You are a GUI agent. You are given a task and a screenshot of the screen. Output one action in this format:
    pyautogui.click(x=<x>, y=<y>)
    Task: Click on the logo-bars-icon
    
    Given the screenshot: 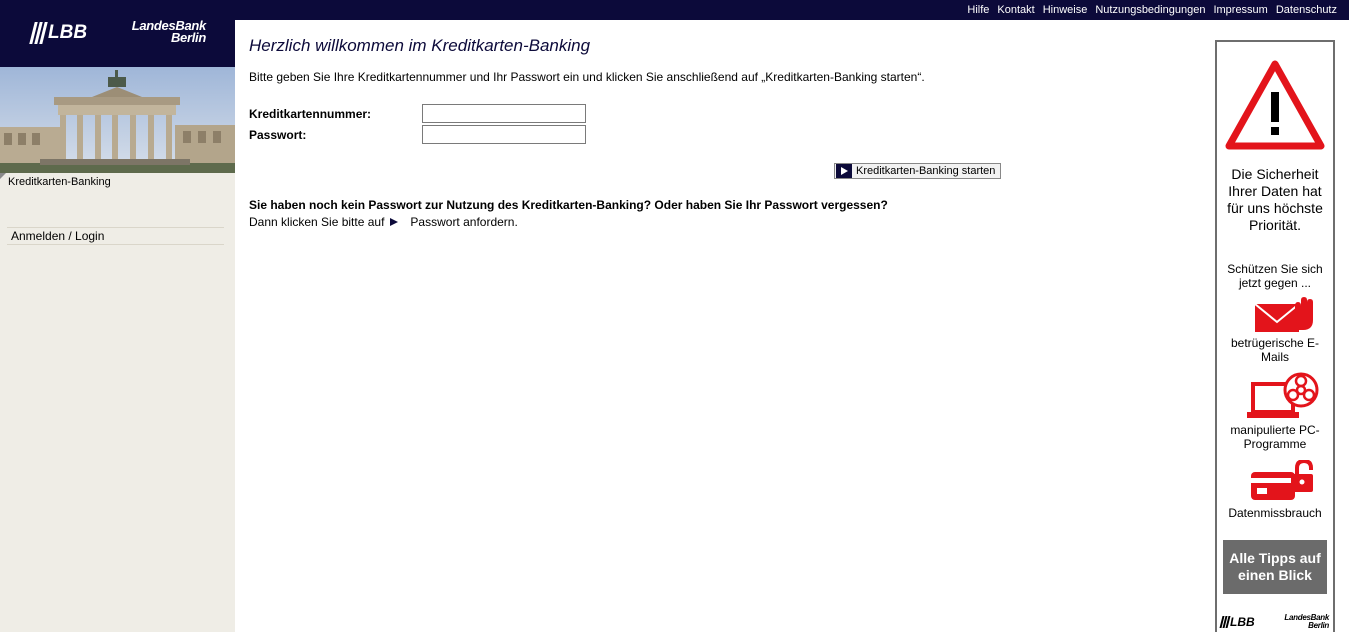 What is the action you would take?
    pyautogui.click(x=38, y=33)
    